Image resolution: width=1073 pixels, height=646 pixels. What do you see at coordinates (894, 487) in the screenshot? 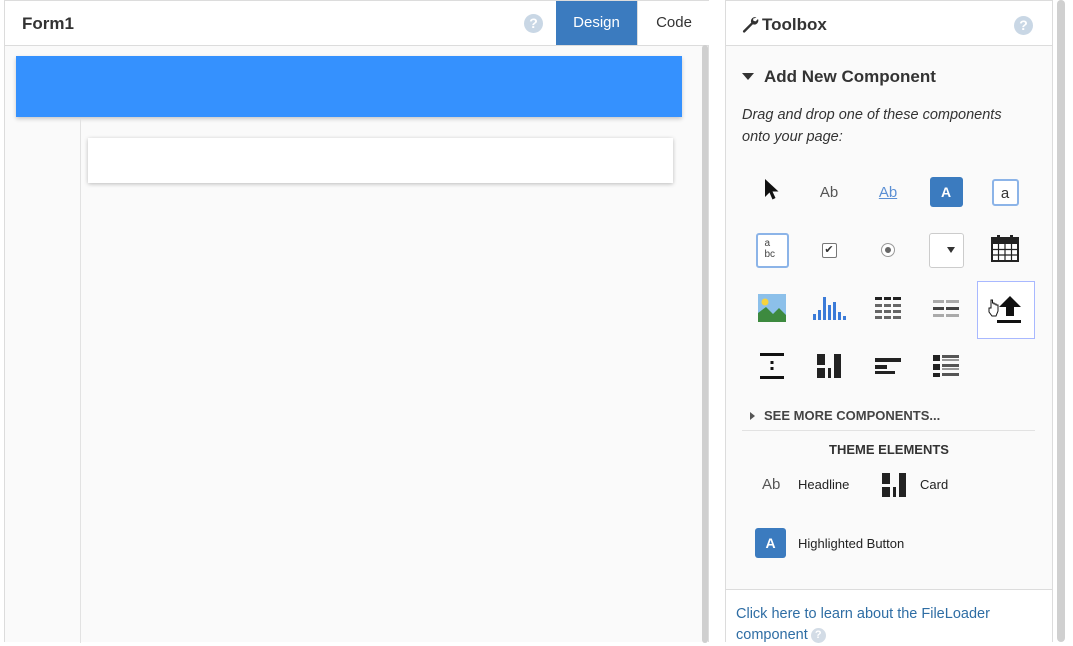
I see `card-icon` at bounding box center [894, 487].